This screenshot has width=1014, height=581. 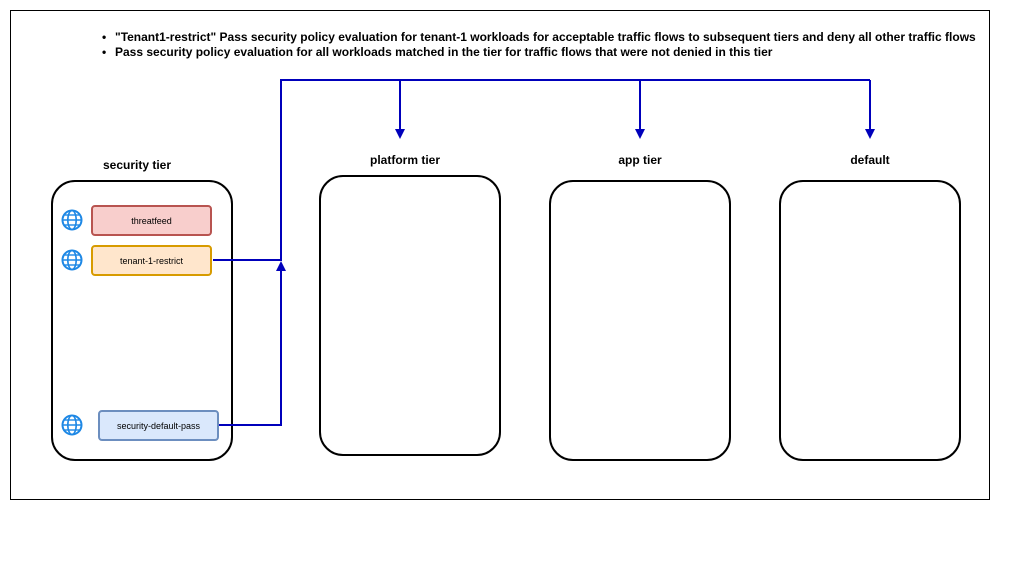 What do you see at coordinates (640, 134) in the screenshot?
I see `arrowhead-app` at bounding box center [640, 134].